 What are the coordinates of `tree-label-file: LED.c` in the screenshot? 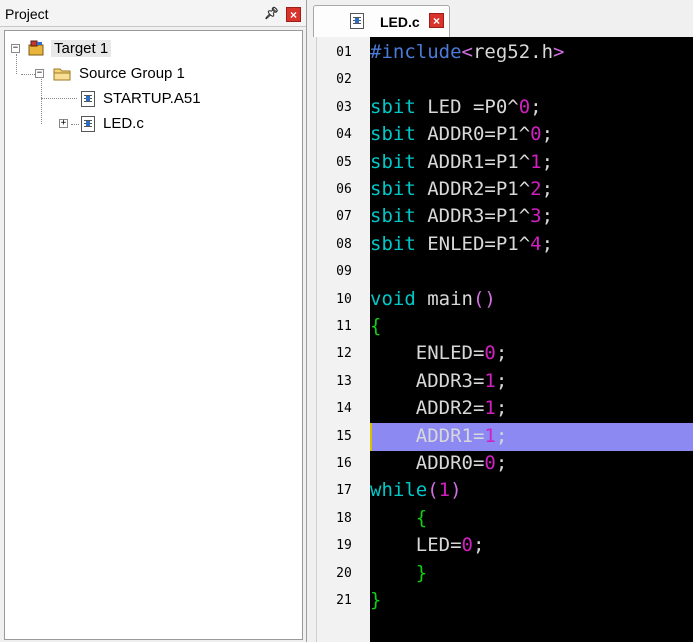 It's located at (123, 123).